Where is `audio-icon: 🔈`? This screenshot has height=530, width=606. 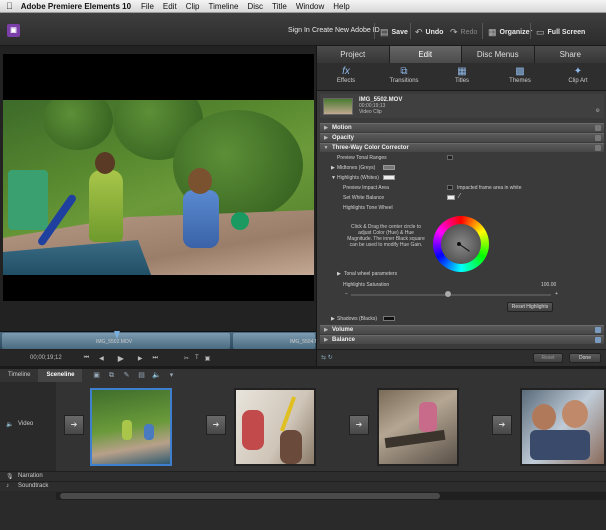 audio-icon: 🔈 is located at coordinates (156, 375).